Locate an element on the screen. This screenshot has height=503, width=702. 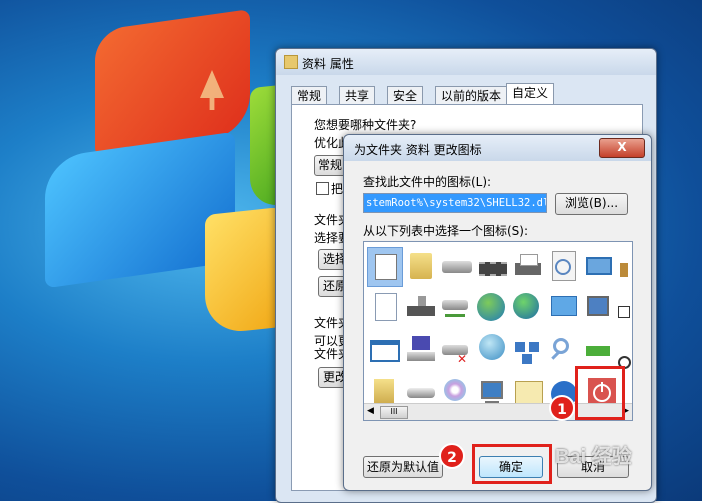
network-globe-drive-icon is located at coordinates (492, 349).